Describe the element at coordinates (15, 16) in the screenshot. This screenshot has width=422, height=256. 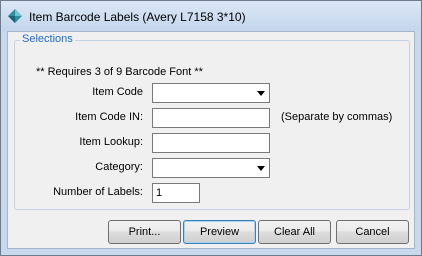
I see `app-diamond-icon` at that location.